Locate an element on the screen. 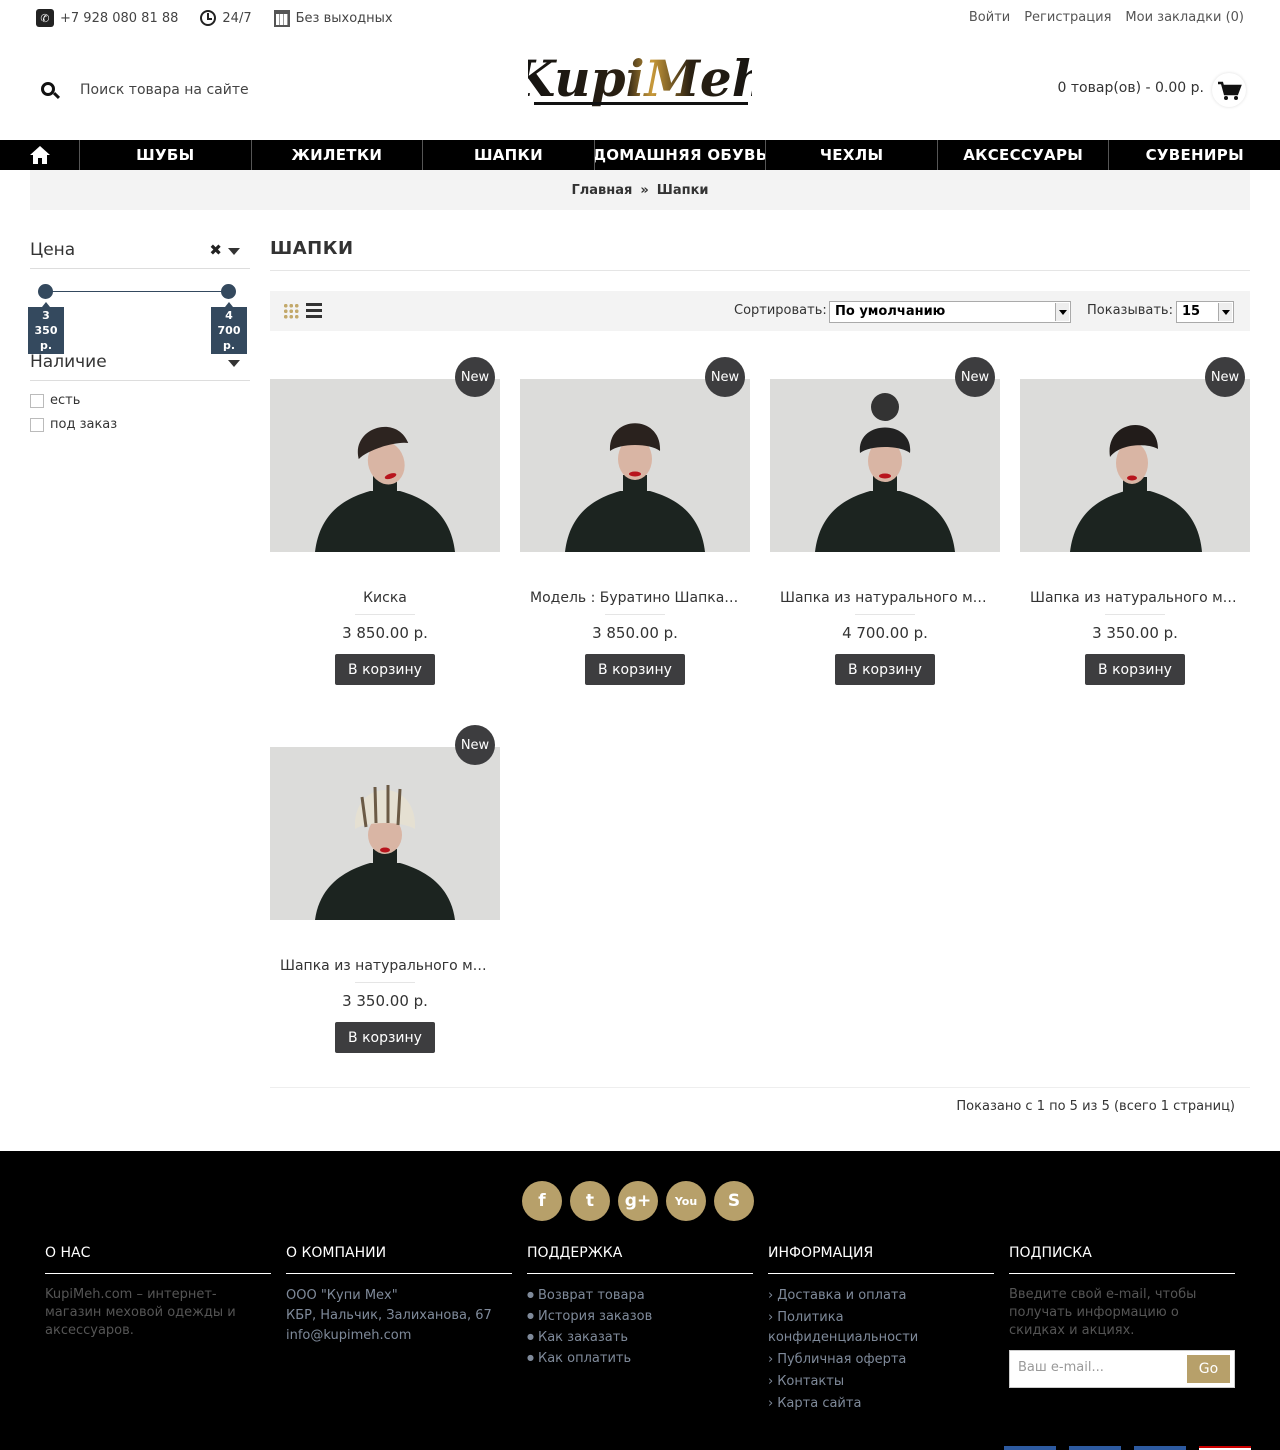 The image size is (1280, 1450). sort-select: По умолчанию is located at coordinates (950, 312).